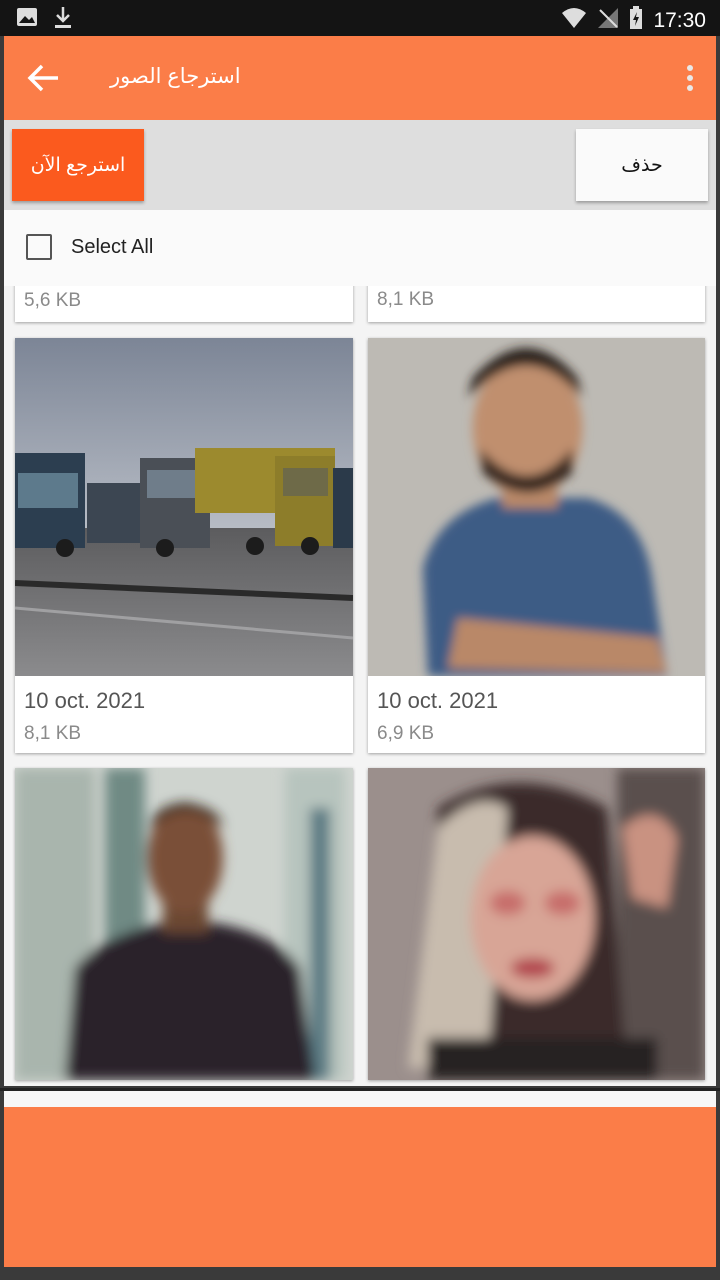  Describe the element at coordinates (53, 300) in the screenshot. I see `photo-size: 5,6 KB` at that location.